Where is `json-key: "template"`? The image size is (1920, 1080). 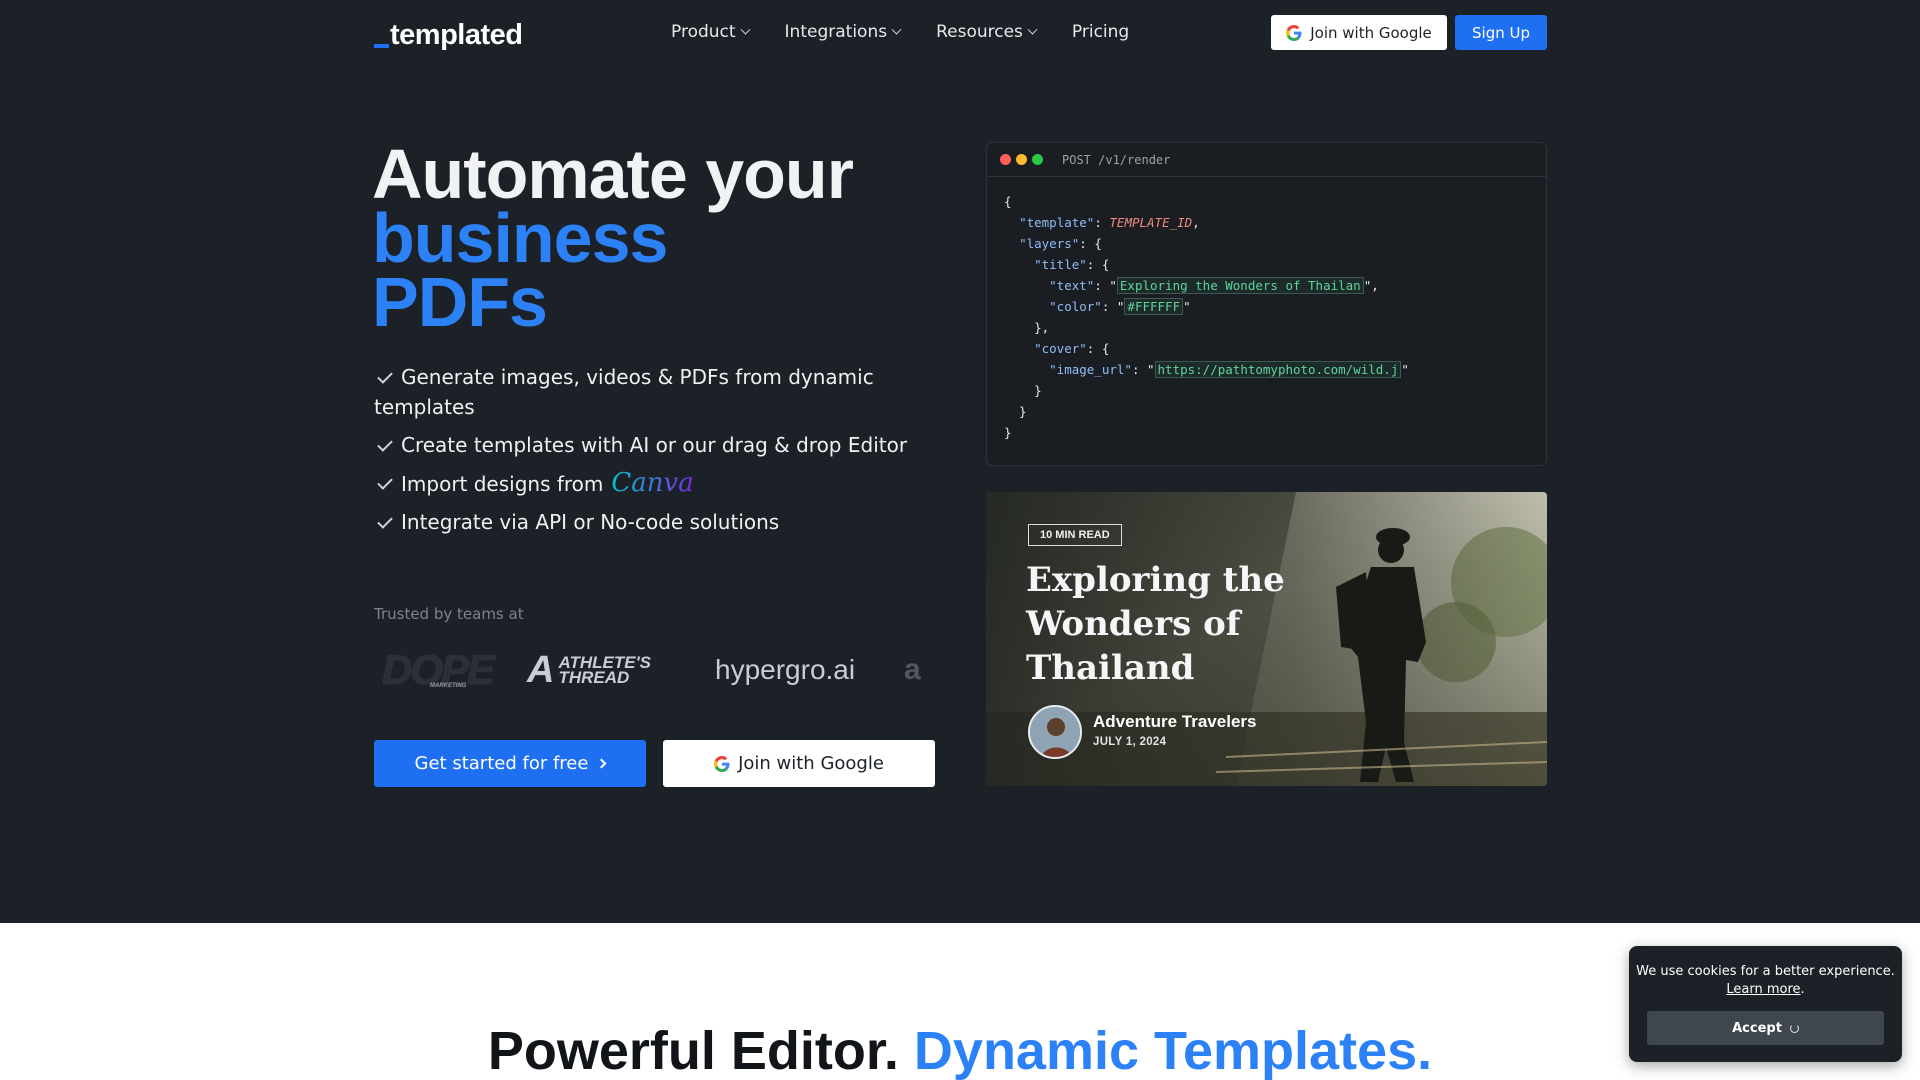
json-key: "template" is located at coordinates (1057, 222).